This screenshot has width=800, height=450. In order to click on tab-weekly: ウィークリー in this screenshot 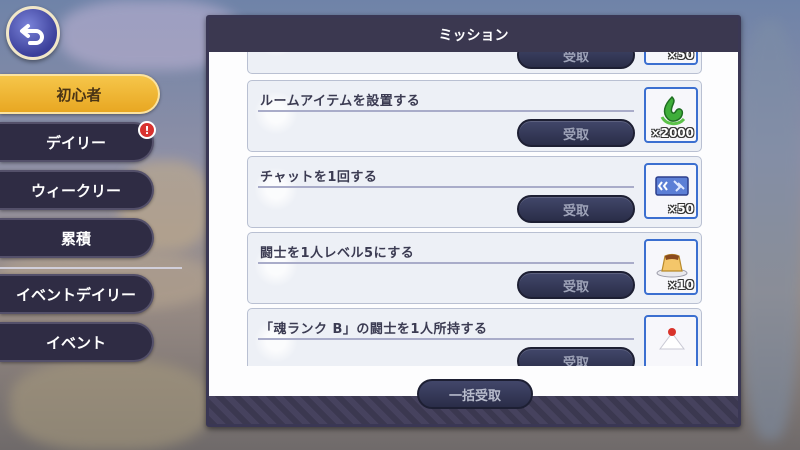, I will do `click(77, 190)`.